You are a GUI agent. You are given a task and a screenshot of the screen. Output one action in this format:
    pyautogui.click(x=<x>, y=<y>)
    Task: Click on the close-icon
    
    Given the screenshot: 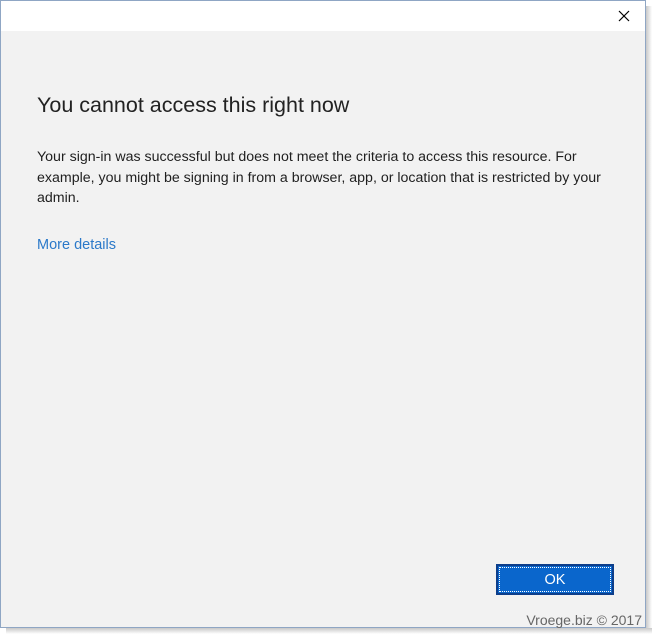 What is the action you would take?
    pyautogui.click(x=624, y=16)
    